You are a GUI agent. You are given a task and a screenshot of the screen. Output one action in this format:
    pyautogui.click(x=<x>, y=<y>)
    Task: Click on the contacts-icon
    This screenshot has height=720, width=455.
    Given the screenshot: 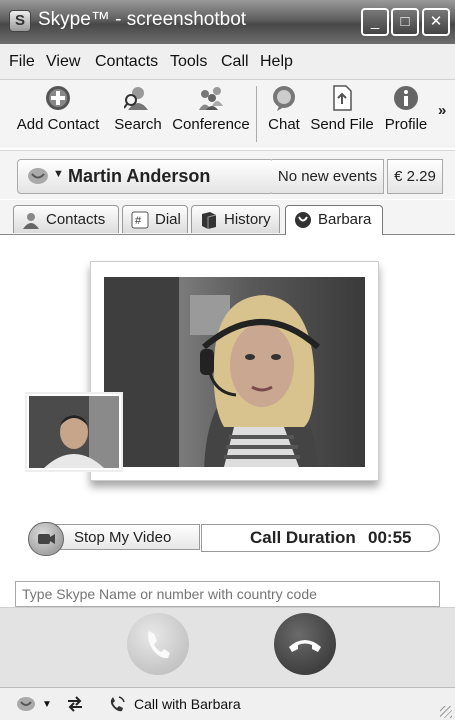 What is the action you would take?
    pyautogui.click(x=31, y=221)
    